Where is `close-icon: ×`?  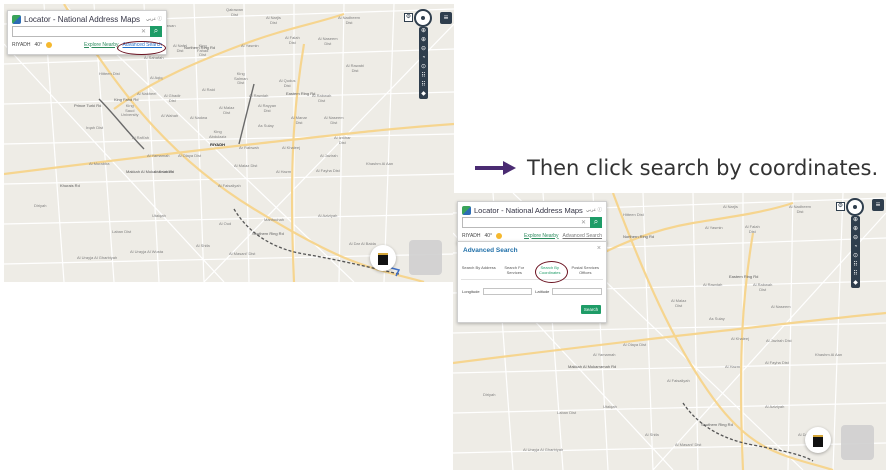
close-icon: × is located at coordinates (599, 248).